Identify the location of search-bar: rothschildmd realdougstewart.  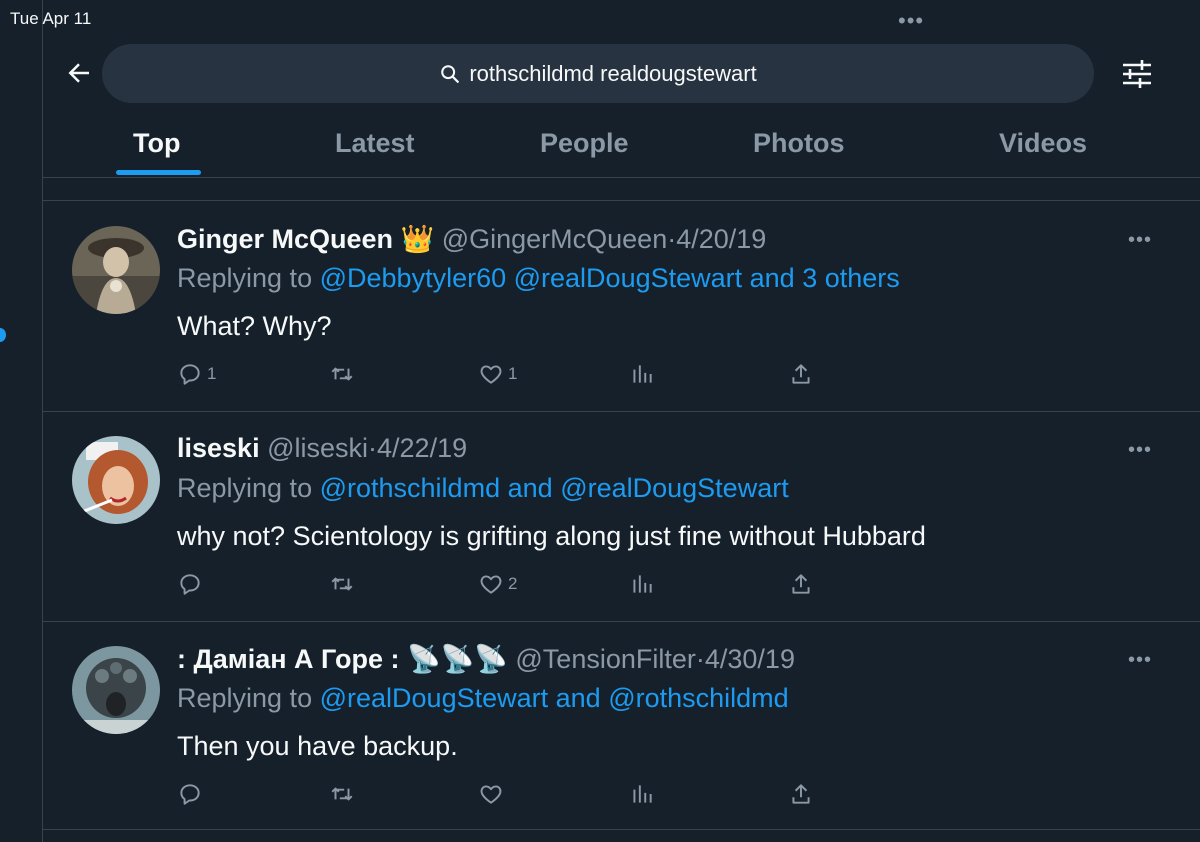
(598, 73).